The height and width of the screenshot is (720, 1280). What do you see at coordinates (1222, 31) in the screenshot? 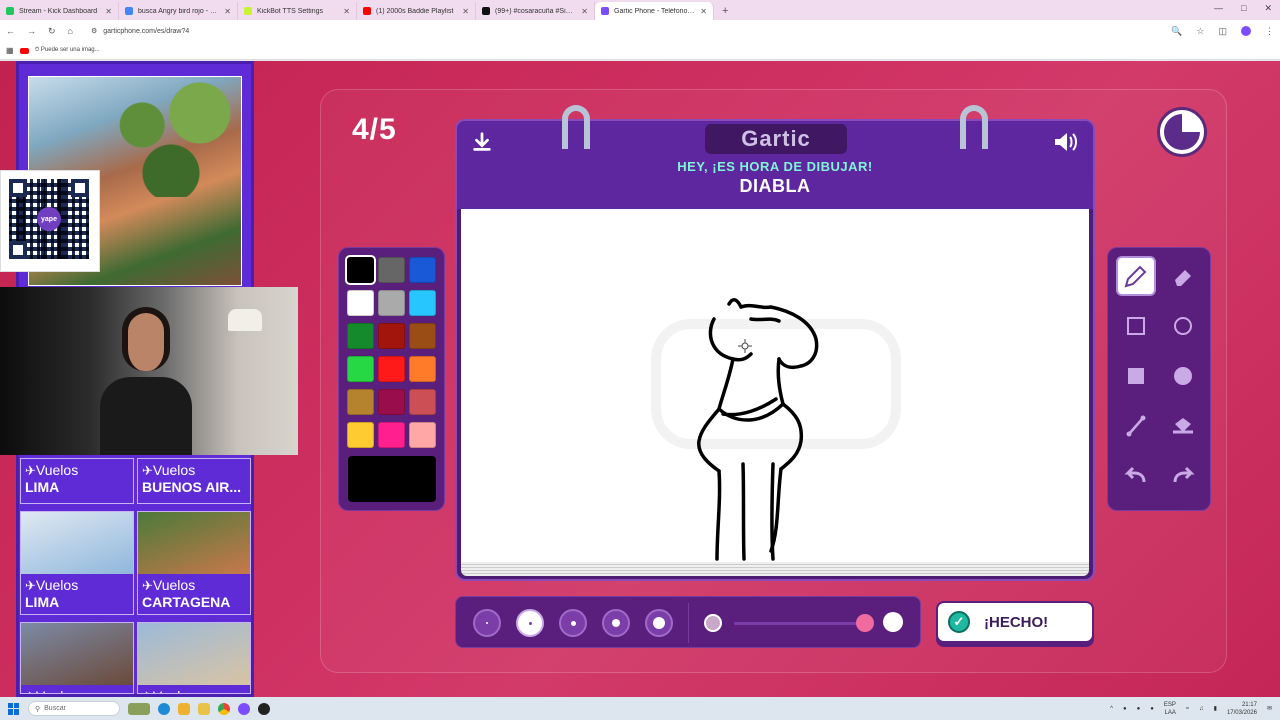
I see `sidebar-icon: ◫` at bounding box center [1222, 31].